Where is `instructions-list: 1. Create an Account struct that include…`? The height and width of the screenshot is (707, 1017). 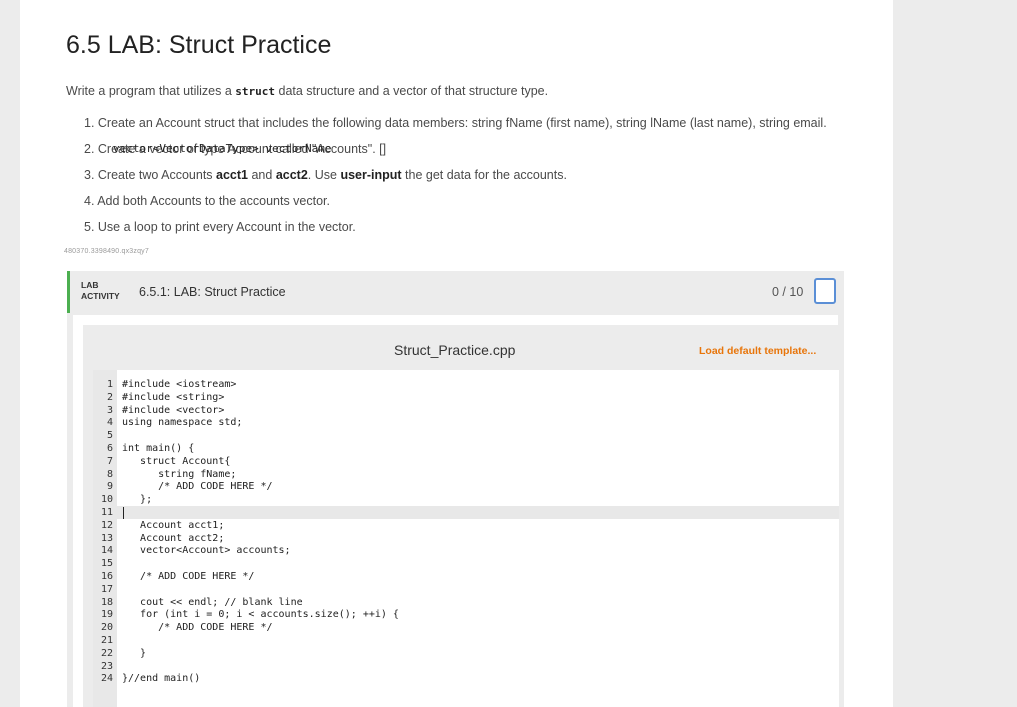 instructions-list: 1. Create an Account struct that include… is located at coordinates (455, 181).